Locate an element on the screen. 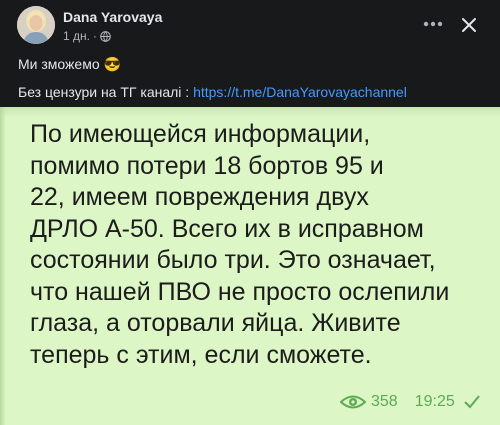 The width and height of the screenshot is (500, 425). view-count: 358 is located at coordinates (384, 401).